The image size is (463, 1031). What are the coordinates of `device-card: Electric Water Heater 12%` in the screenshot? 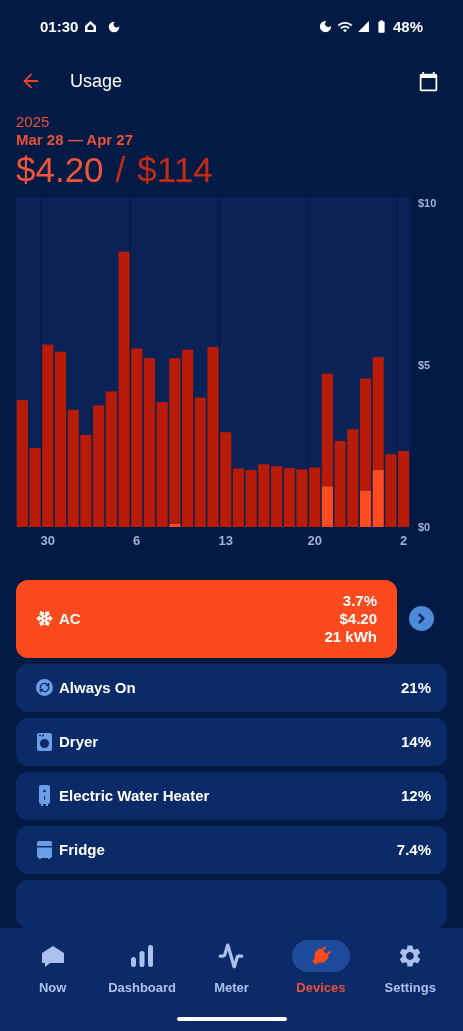 It's located at (231, 795).